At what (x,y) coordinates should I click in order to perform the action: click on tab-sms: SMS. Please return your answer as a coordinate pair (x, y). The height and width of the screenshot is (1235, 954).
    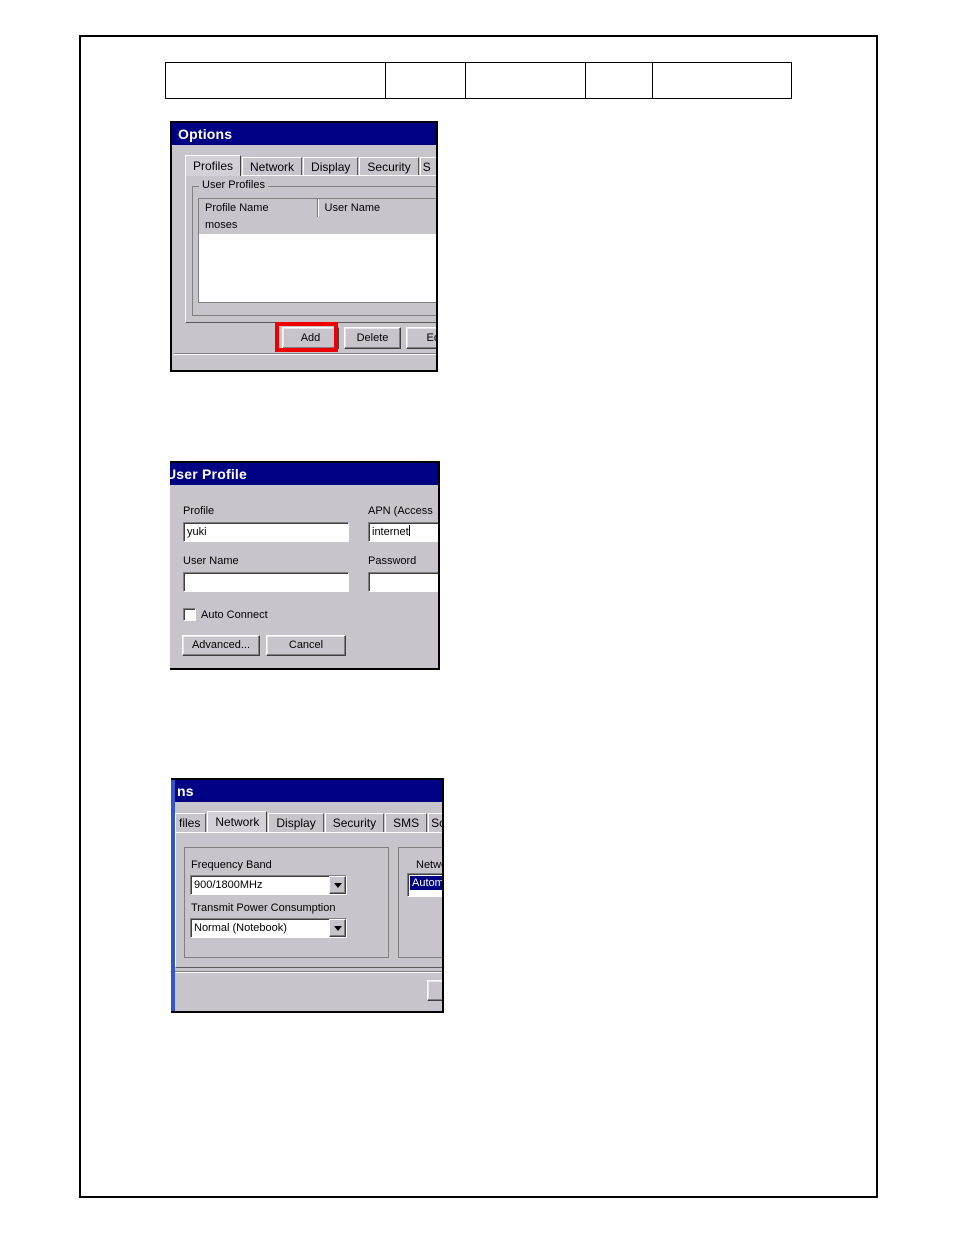
    Looking at the image, I should click on (406, 822).